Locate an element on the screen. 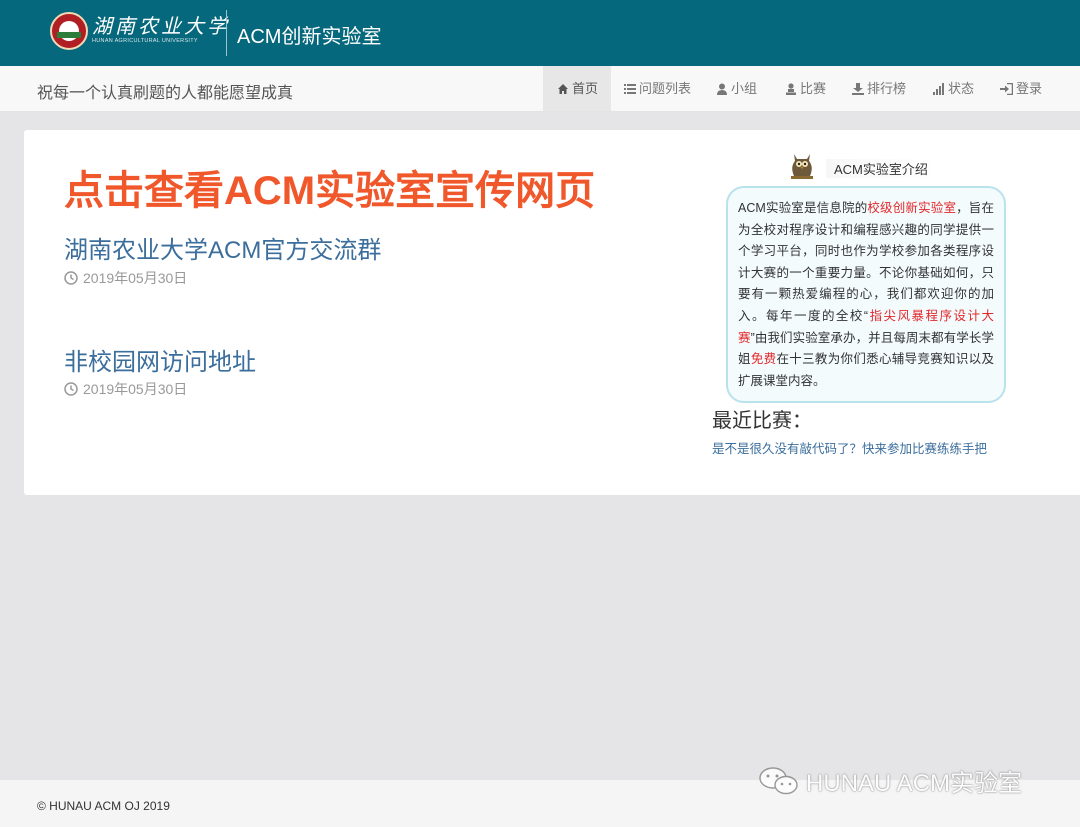 The width and height of the screenshot is (1080, 827). nav-home-label: 首页 is located at coordinates (585, 88).